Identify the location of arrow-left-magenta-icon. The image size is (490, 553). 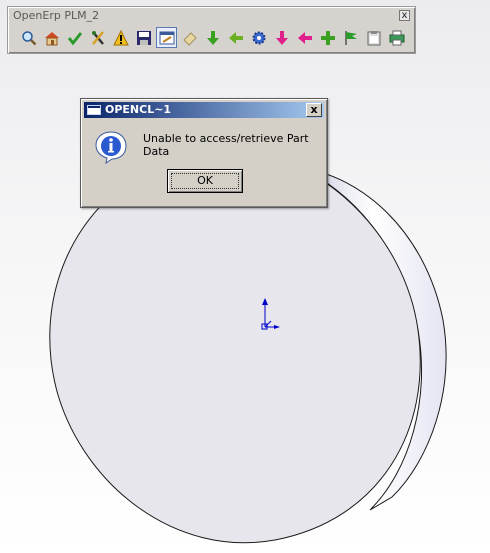
(304, 37).